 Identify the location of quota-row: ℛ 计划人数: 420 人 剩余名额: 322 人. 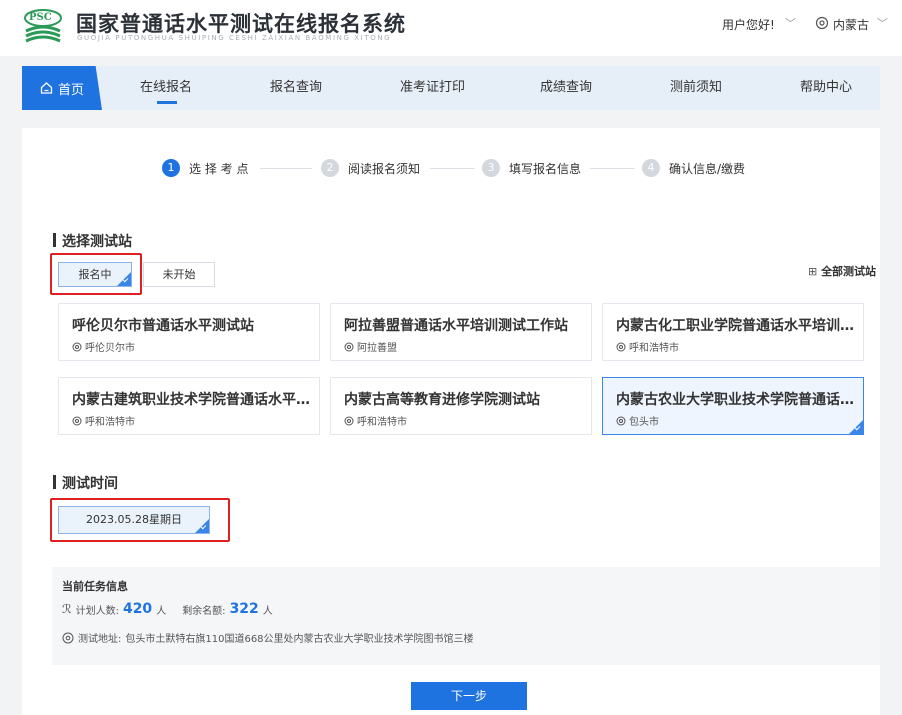
(167, 609).